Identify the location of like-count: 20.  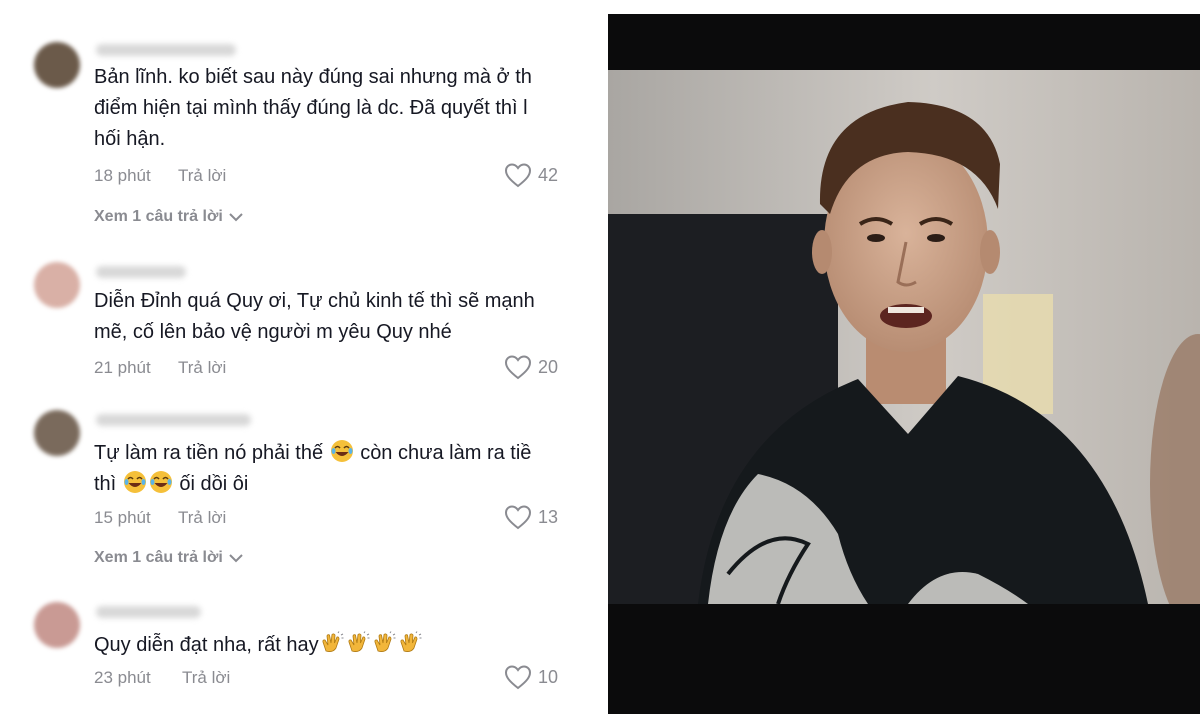
(548, 366).